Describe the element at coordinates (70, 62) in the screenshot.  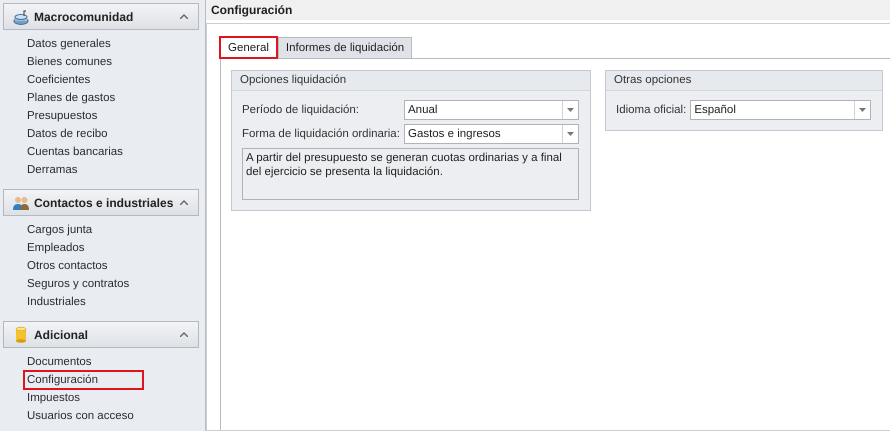
I see `sidebar-item: Bienes comunes` at that location.